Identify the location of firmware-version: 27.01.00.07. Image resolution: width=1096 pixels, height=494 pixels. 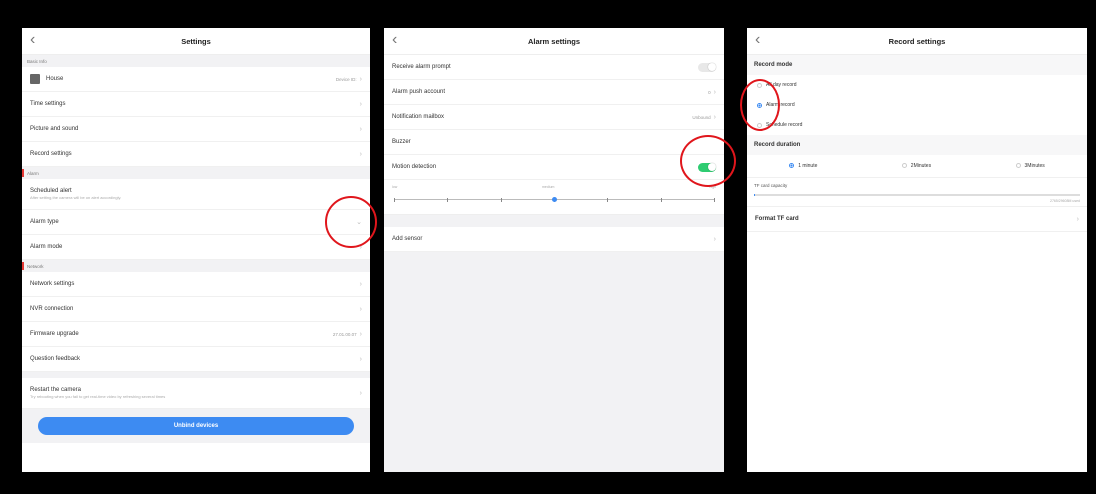
(344, 334).